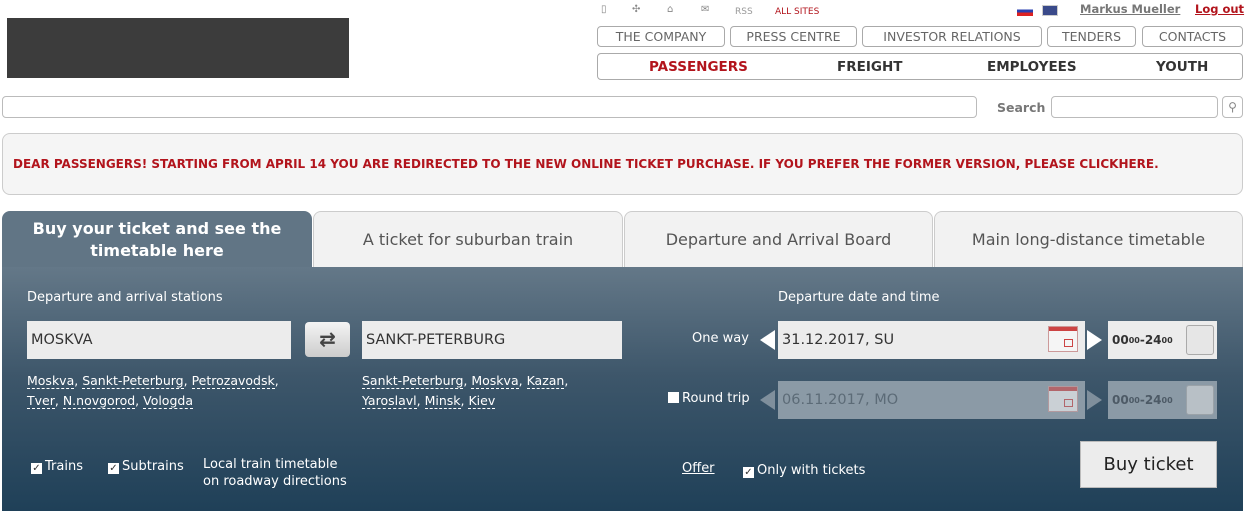 This screenshot has height=526, width=1250. Describe the element at coordinates (1182, 67) in the screenshot. I see `nav-youth: YOUTH` at that location.